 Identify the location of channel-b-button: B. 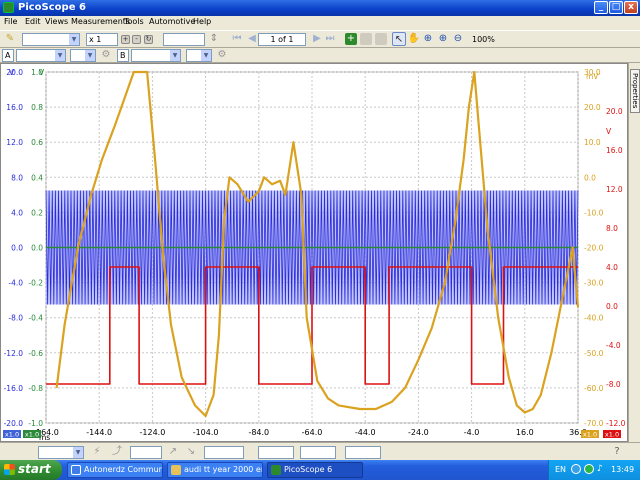
(123, 55).